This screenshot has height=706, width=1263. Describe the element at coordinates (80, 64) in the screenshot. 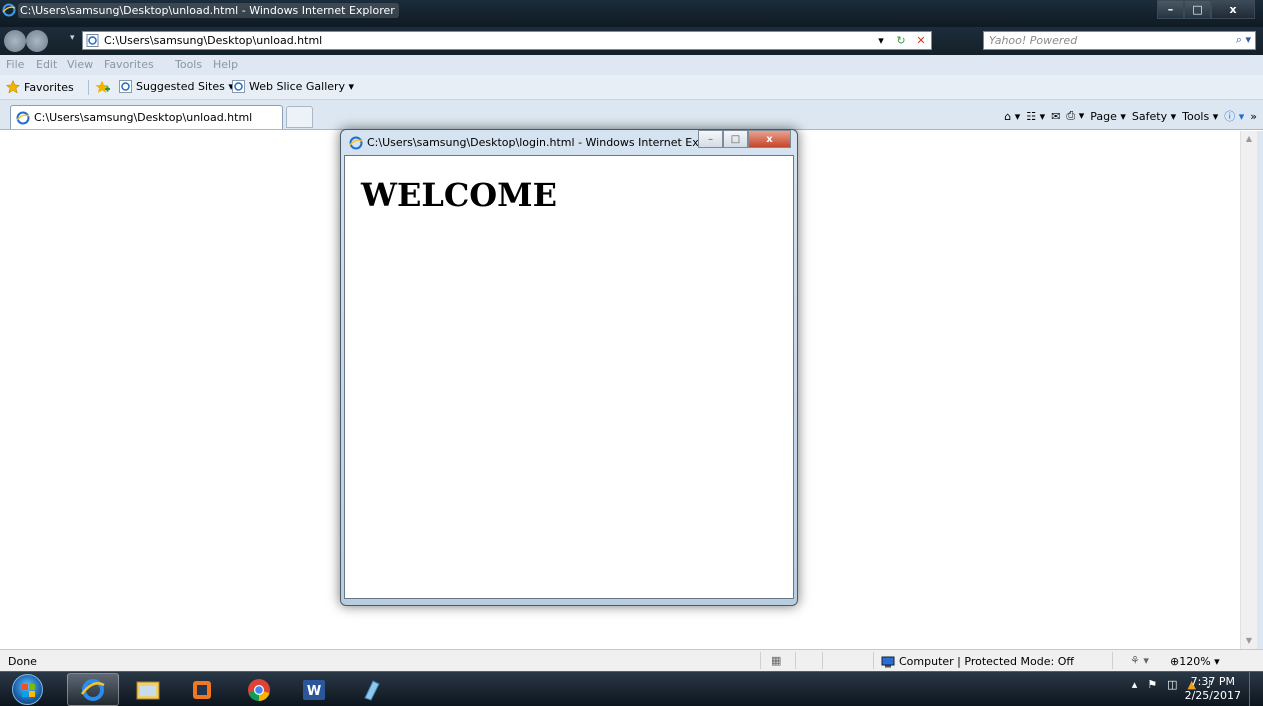

I see `menu-view: View` at that location.